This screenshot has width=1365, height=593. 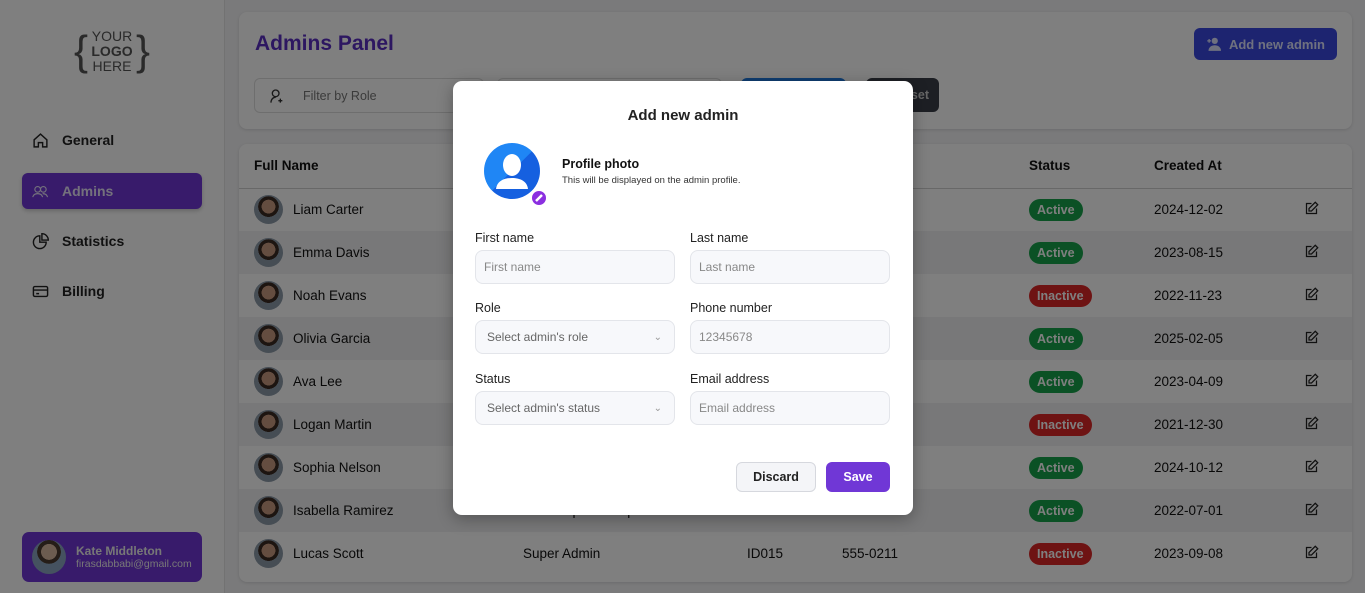 What do you see at coordinates (601, 164) in the screenshot?
I see `profile-photo-title: Profile photo` at bounding box center [601, 164].